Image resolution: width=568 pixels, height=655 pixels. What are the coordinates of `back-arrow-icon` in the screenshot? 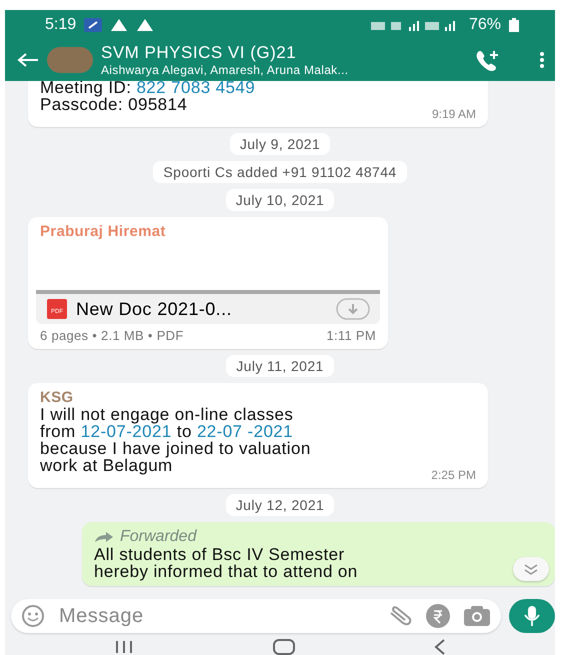 It's located at (28, 60).